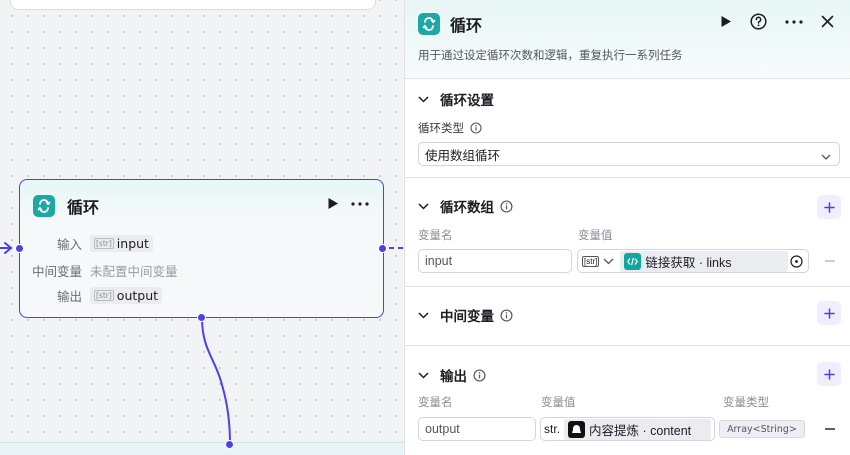  Describe the element at coordinates (595, 235) in the screenshot. I see `array-col-value: 变量值` at that location.